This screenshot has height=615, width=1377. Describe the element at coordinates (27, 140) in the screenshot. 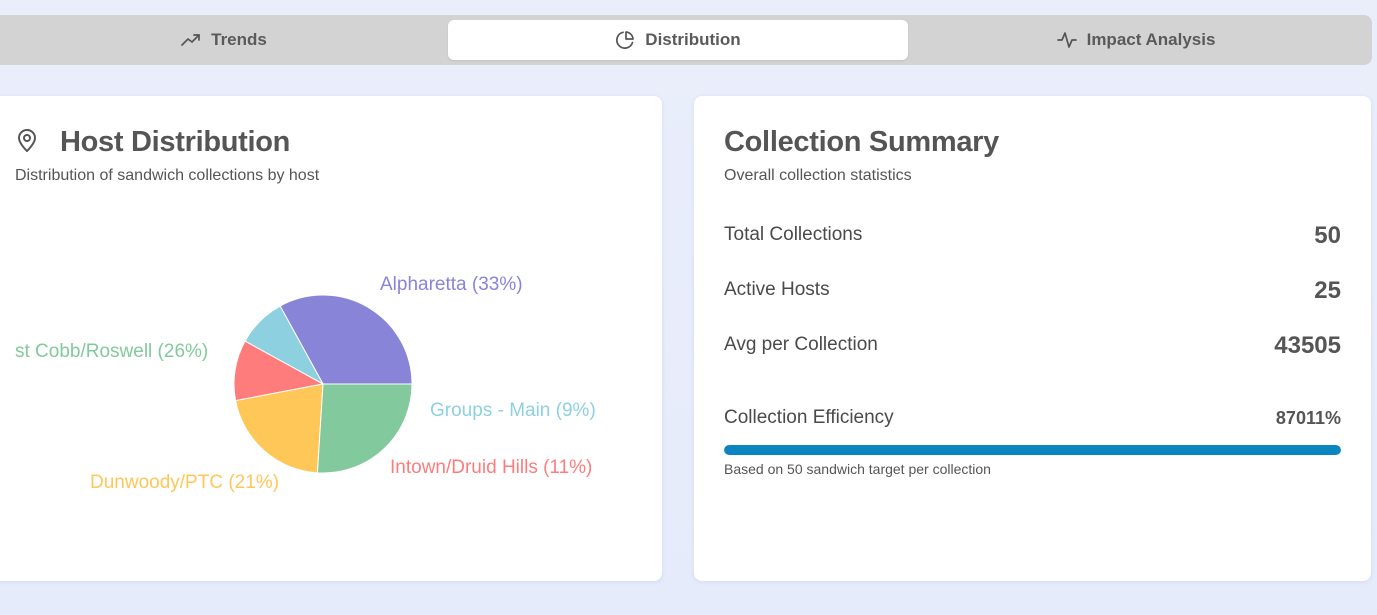

I see `map-pin-icon` at that location.